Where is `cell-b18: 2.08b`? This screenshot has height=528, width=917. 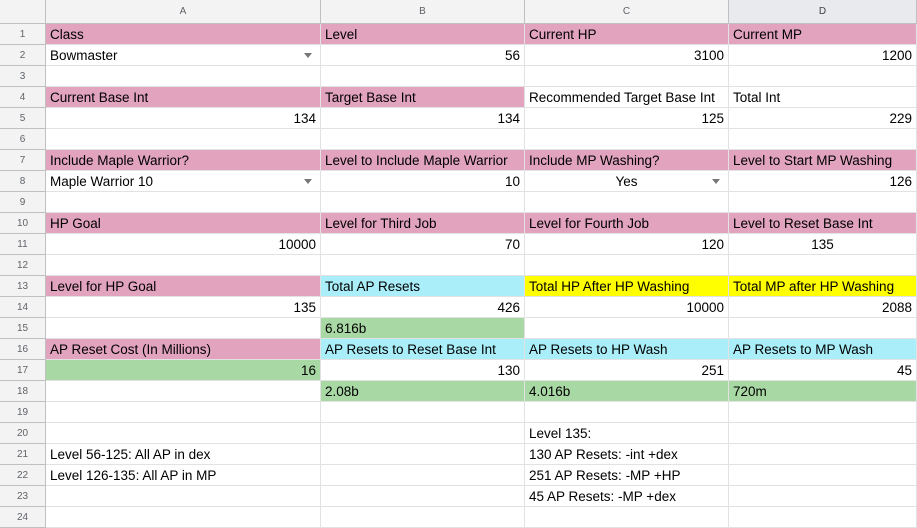 cell-b18: 2.08b is located at coordinates (423, 391).